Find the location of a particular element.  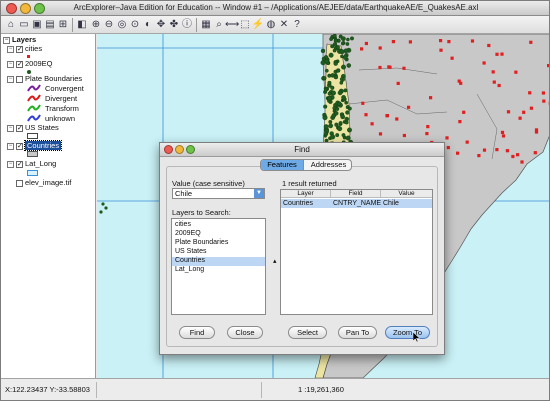

new-icon: ⌂ is located at coordinates (11, 25).